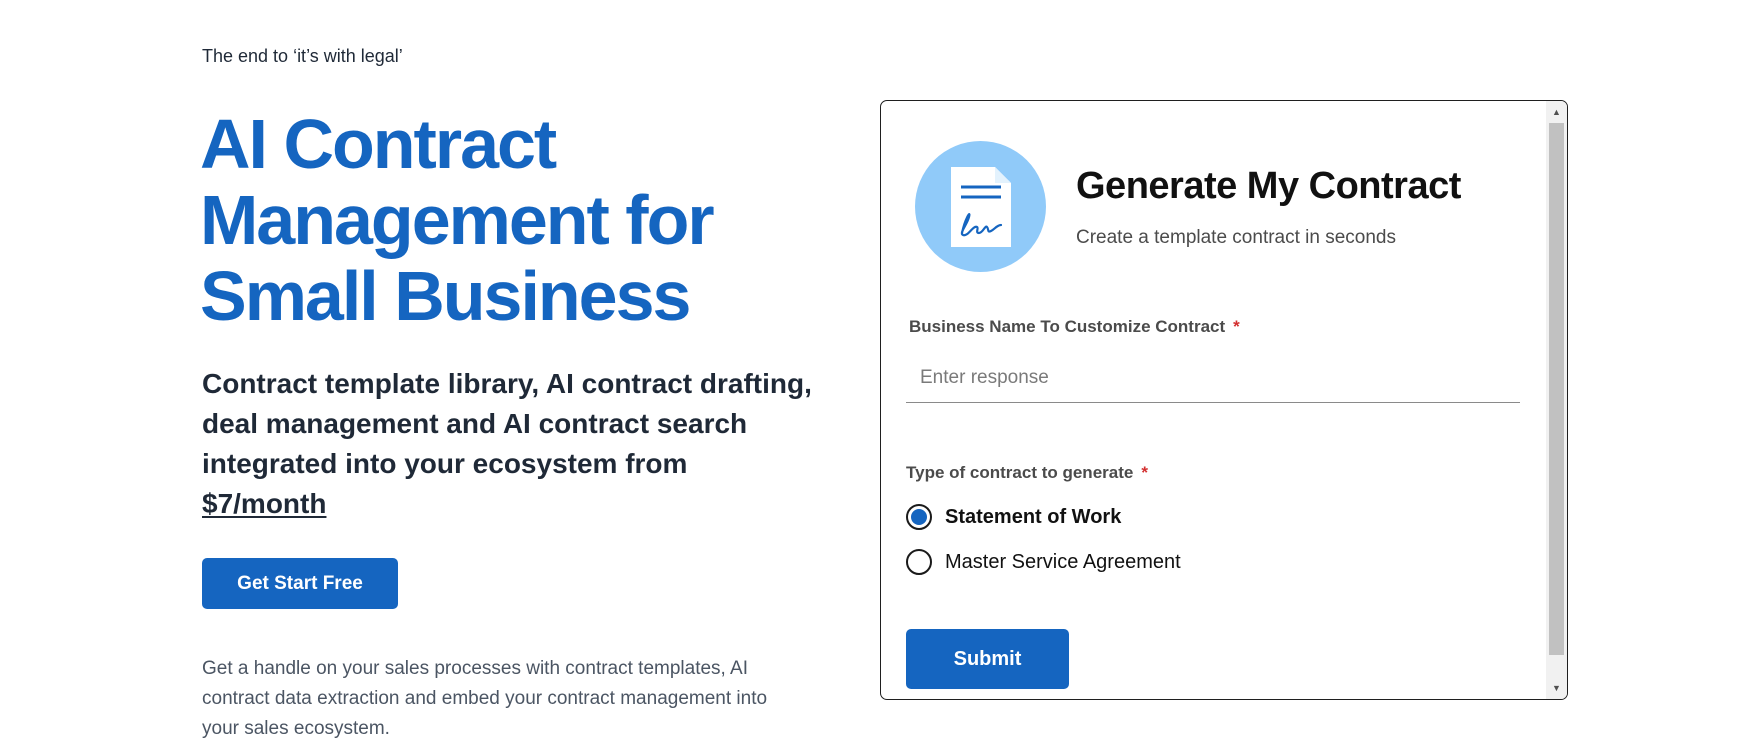  What do you see at coordinates (445, 463) in the screenshot?
I see `subheading-line: integrated into your ecosystem from` at bounding box center [445, 463].